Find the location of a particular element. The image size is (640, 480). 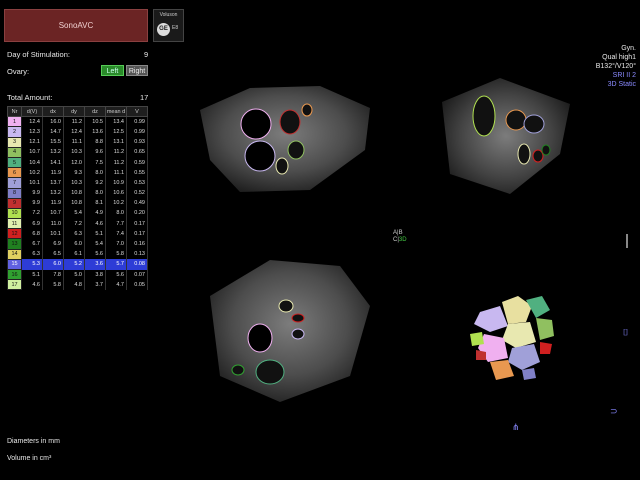

table-cell: 10.8 is located at coordinates (74, 203).